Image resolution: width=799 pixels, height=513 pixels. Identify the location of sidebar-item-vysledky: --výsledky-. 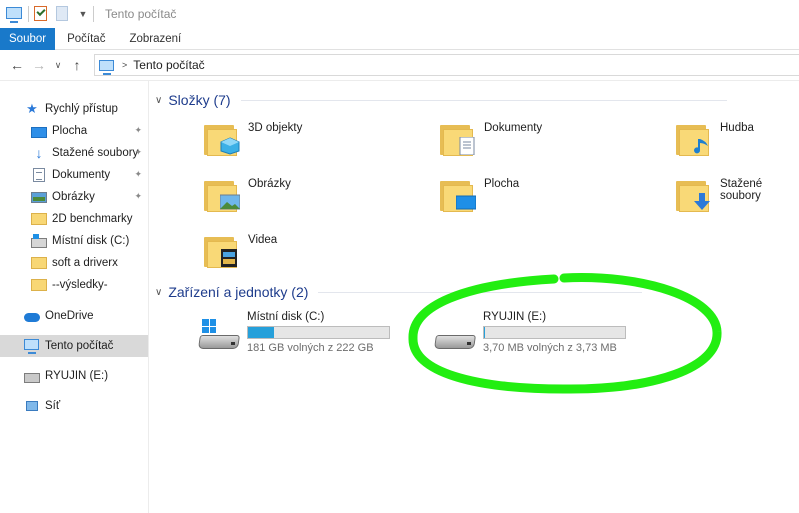
(74, 285).